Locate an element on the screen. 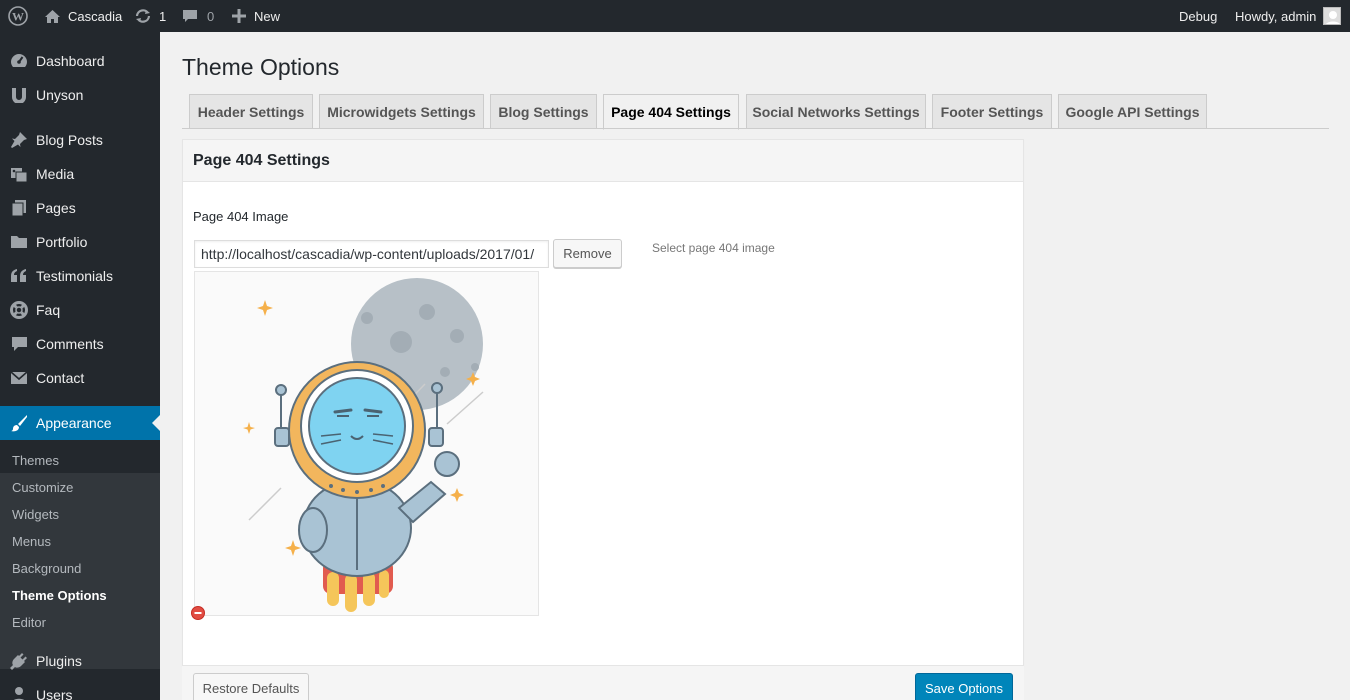  remove-button: Remove is located at coordinates (587, 253).